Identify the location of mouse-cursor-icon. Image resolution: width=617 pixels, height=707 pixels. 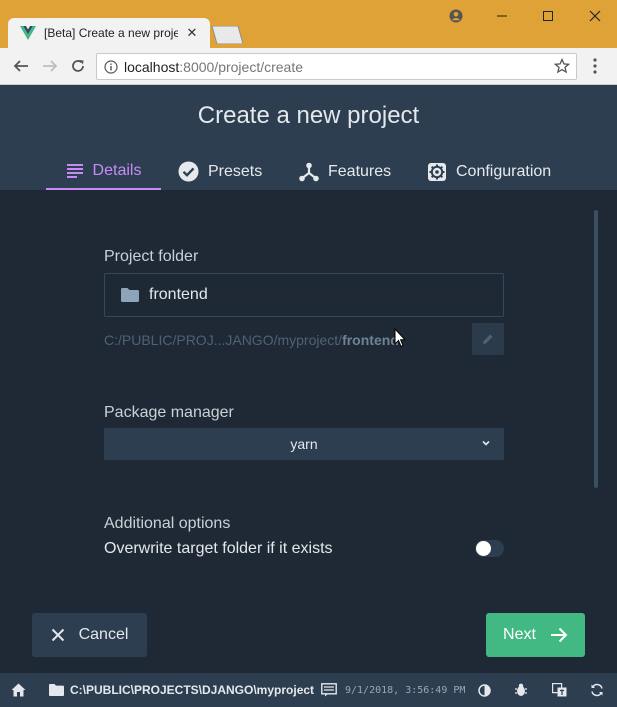
(400, 338).